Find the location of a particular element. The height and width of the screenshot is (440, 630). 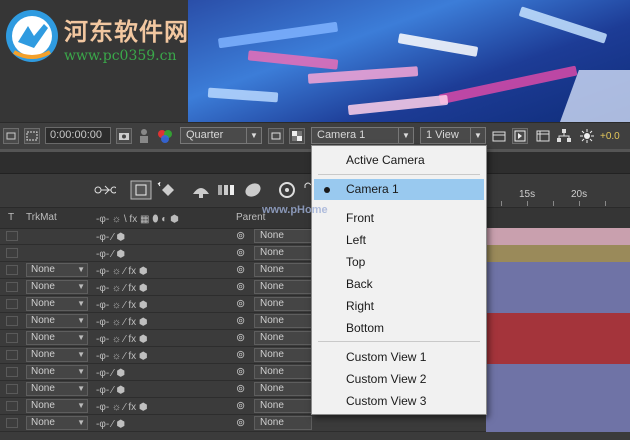

snapshot-camera-icon is located at coordinates (124, 136).